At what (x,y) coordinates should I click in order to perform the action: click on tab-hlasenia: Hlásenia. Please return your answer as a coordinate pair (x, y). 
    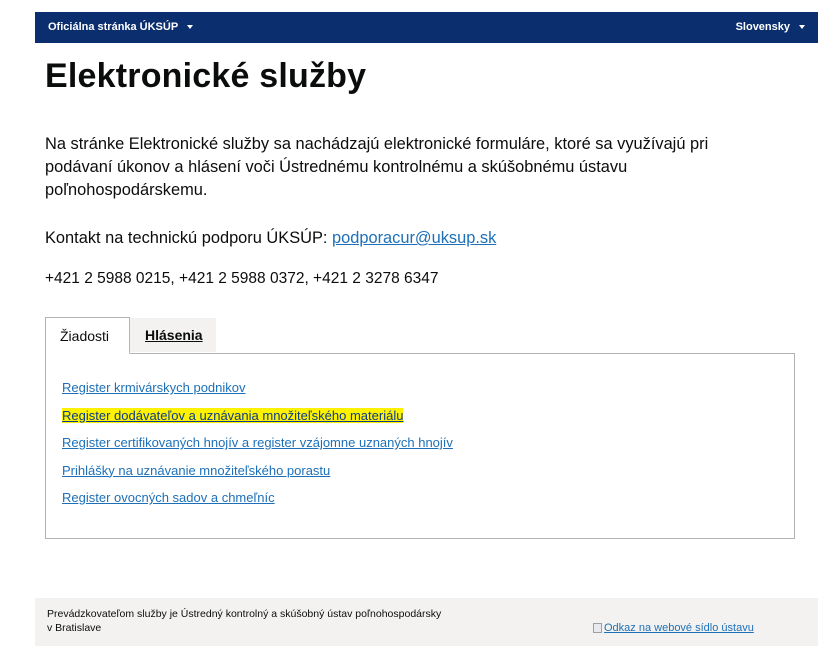
    Looking at the image, I should click on (173, 335).